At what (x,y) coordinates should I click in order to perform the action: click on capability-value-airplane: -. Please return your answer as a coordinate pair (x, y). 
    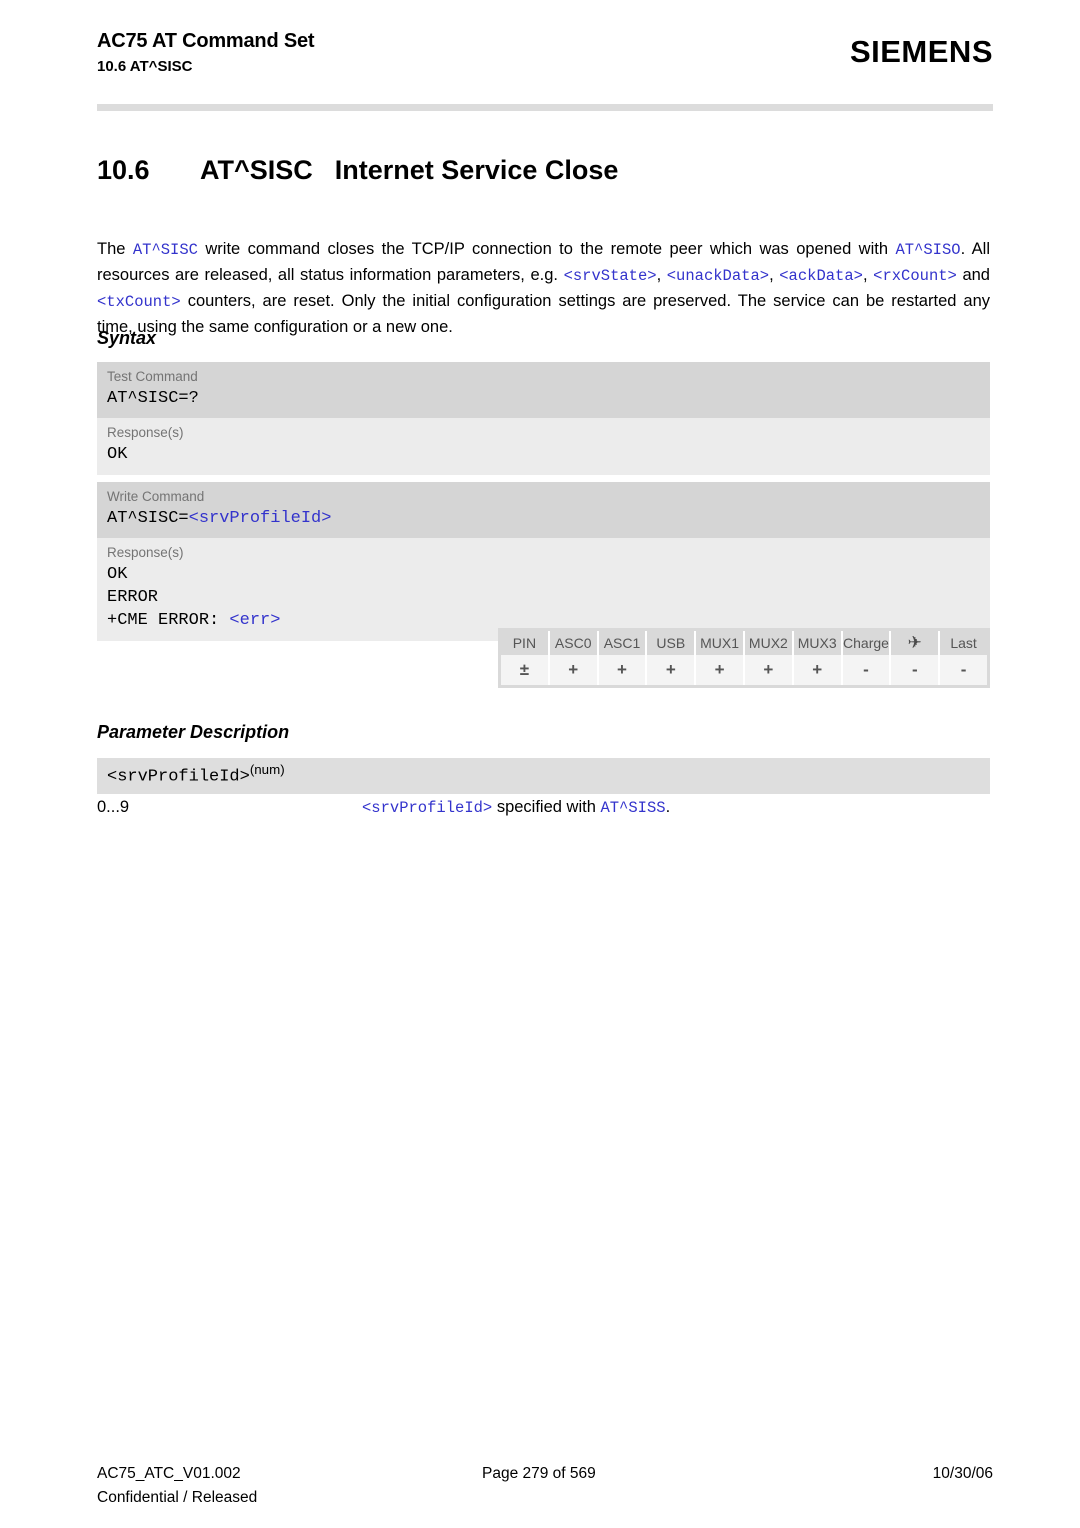
    Looking at the image, I should click on (916, 670).